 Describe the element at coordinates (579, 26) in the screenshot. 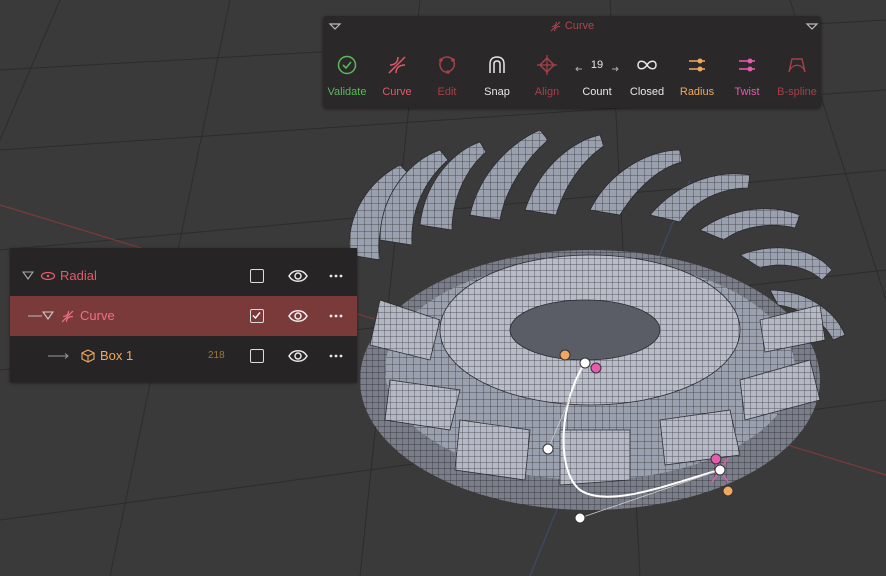

I see `toolbar-title-text: Curve` at that location.